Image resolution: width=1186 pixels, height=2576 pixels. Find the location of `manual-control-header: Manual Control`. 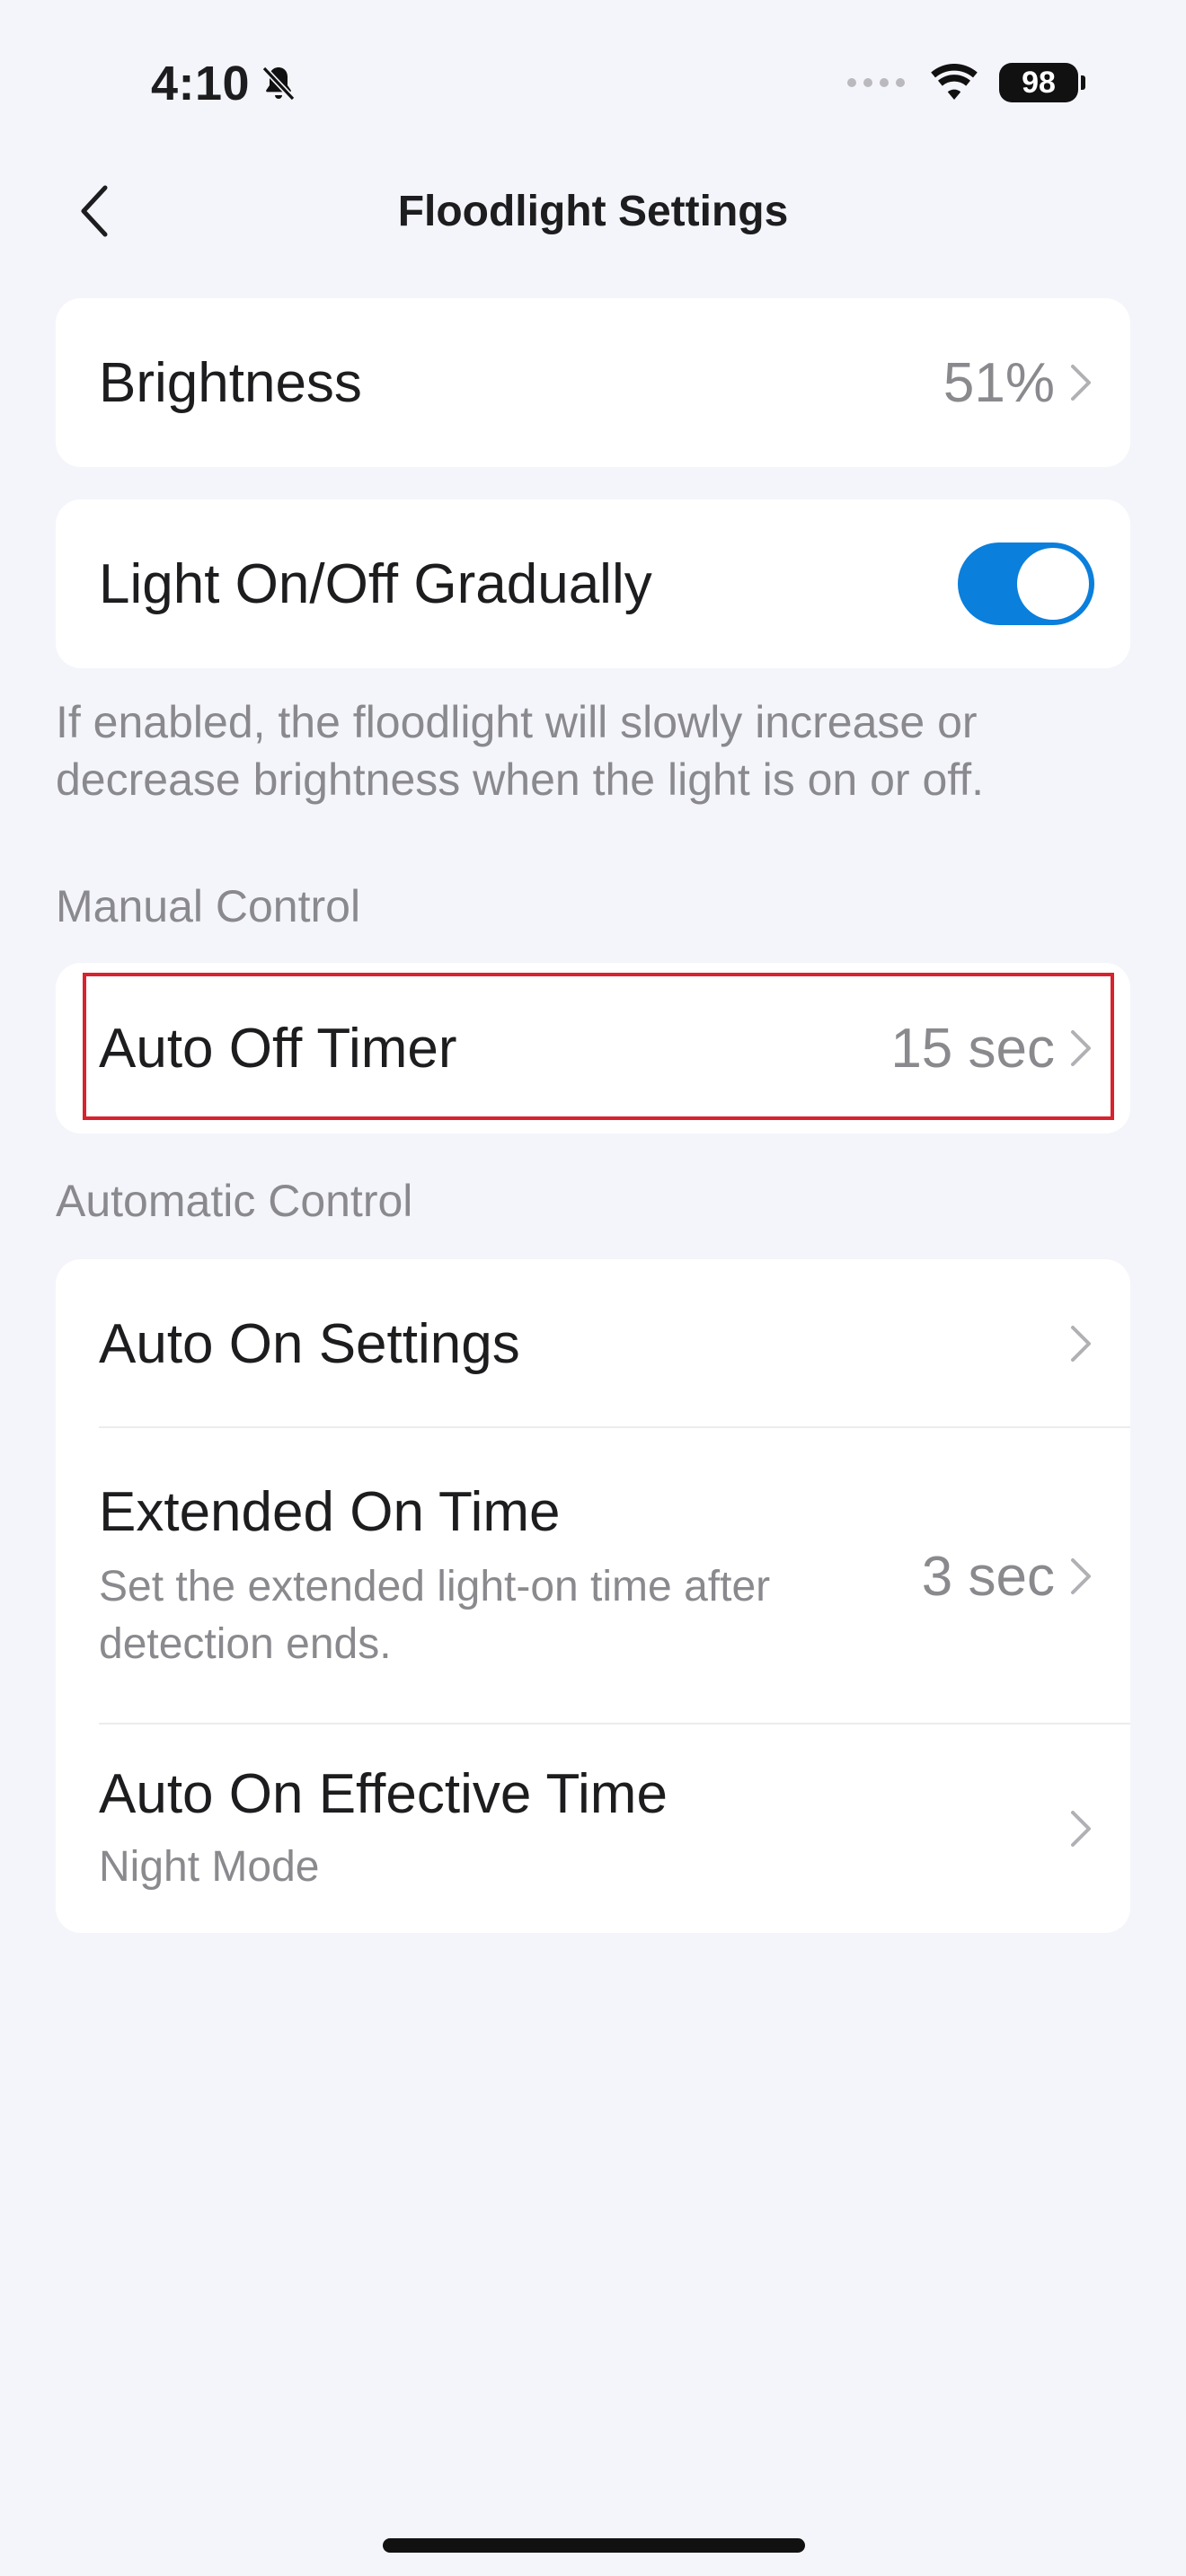

manual-control-header: Manual Control is located at coordinates (208, 906).